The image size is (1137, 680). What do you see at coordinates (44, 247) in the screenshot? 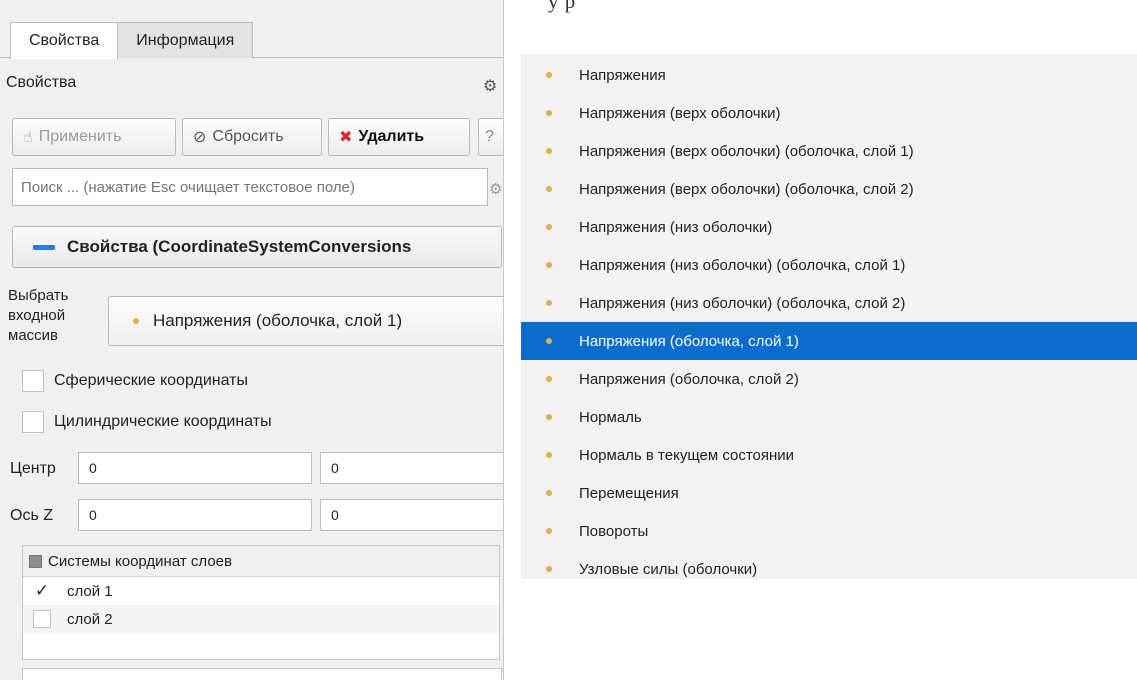
I see `collapse-icon` at bounding box center [44, 247].